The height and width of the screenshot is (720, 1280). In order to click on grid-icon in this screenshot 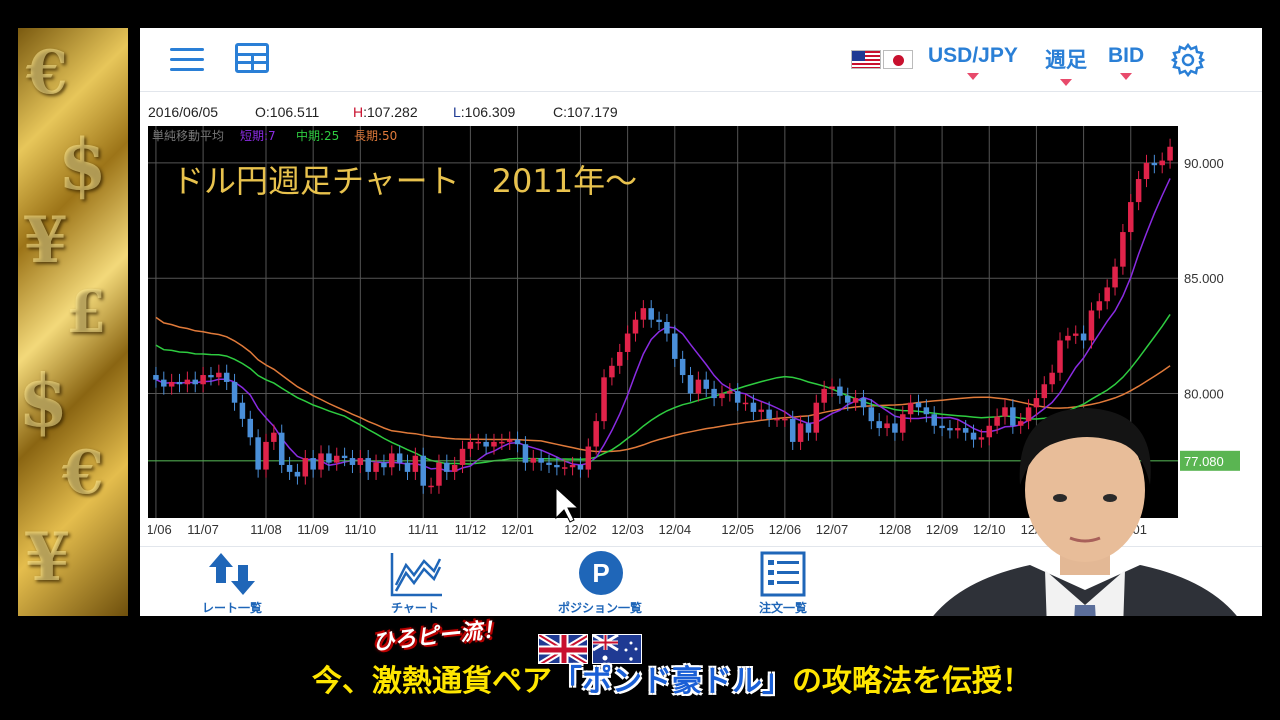, I will do `click(252, 58)`.